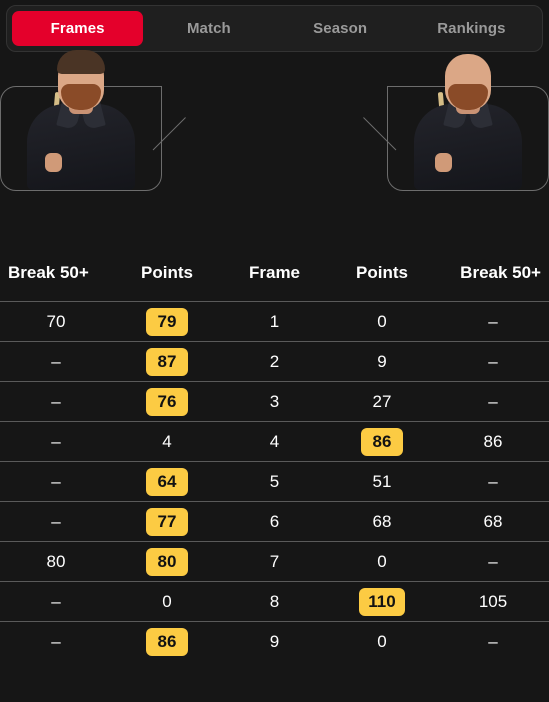 The image size is (549, 702). What do you see at coordinates (56, 321) in the screenshot?
I see `cell-break-50-left: 70` at bounding box center [56, 321].